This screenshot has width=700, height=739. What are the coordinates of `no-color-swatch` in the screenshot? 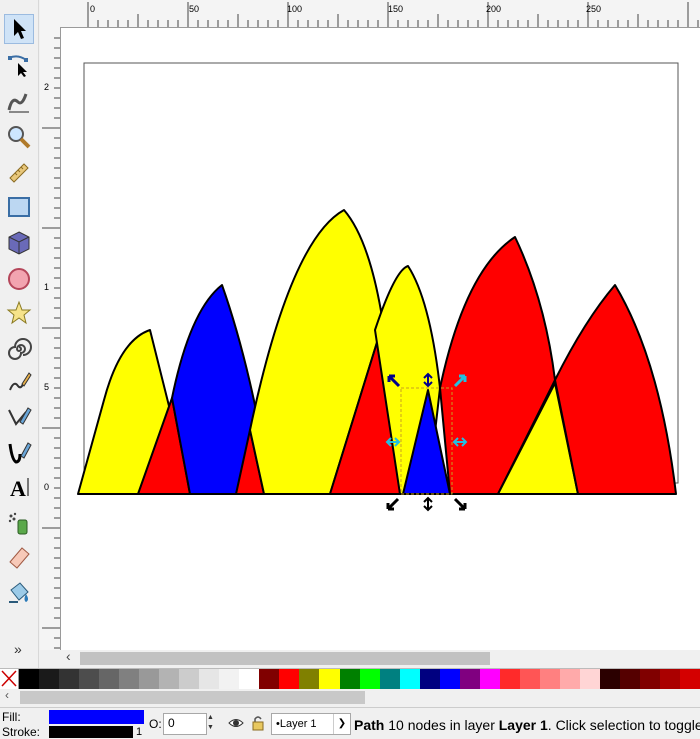 It's located at (9, 679).